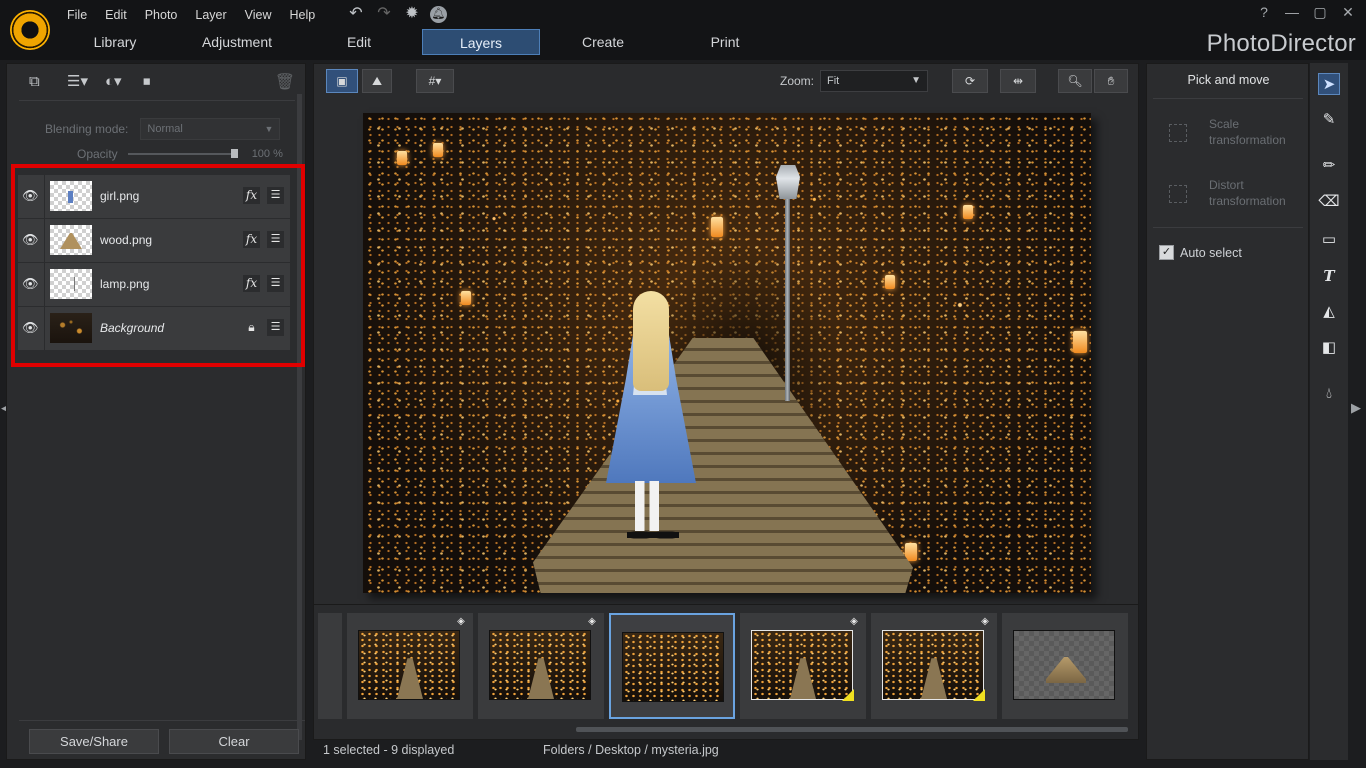 This screenshot has width=1366, height=768. What do you see at coordinates (1292, 12) in the screenshot?
I see `minimize-icon: —` at bounding box center [1292, 12].